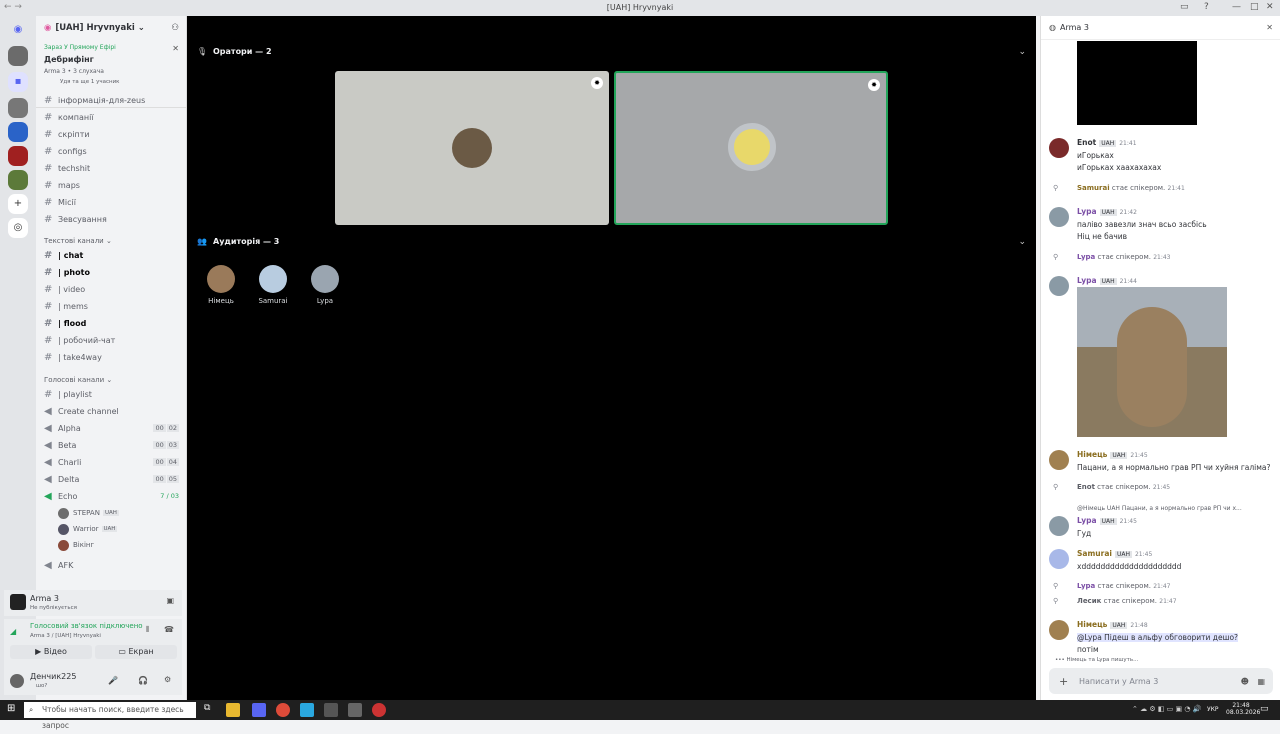 The image size is (1280, 734). Describe the element at coordinates (13, 631) in the screenshot. I see `signal-icon: ◢` at that location.